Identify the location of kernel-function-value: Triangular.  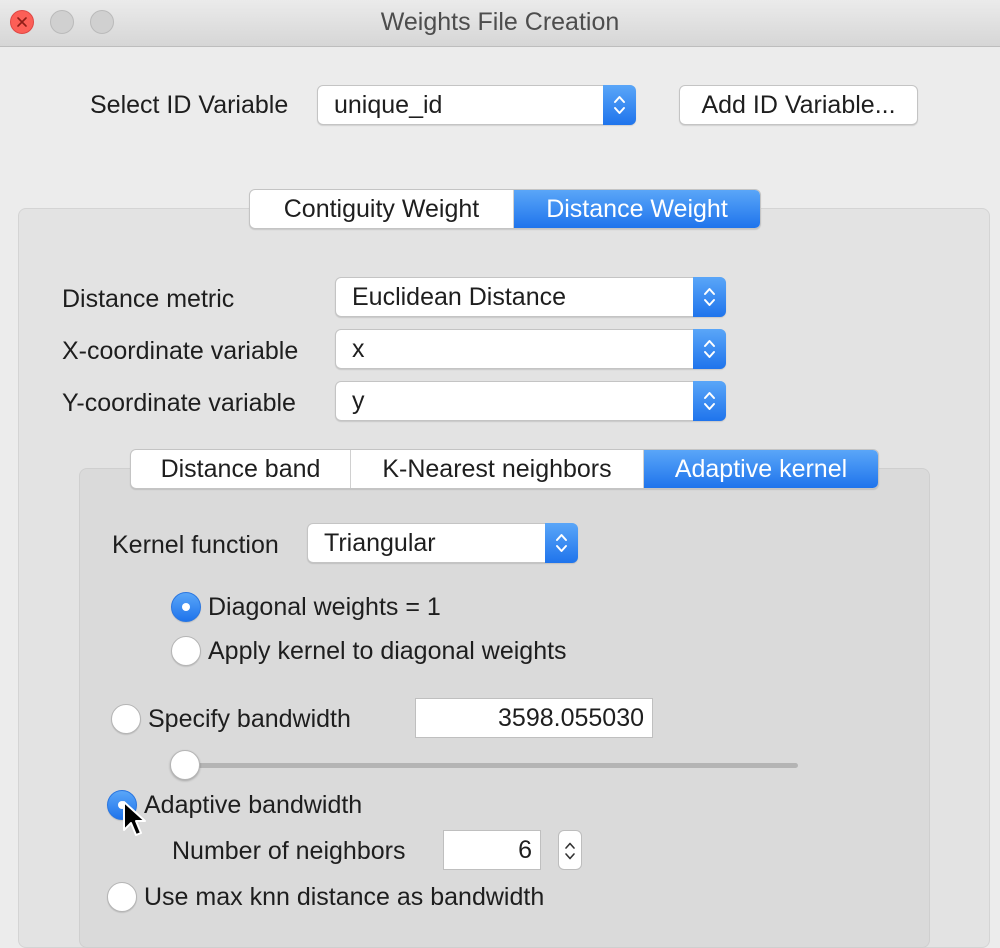
(380, 543).